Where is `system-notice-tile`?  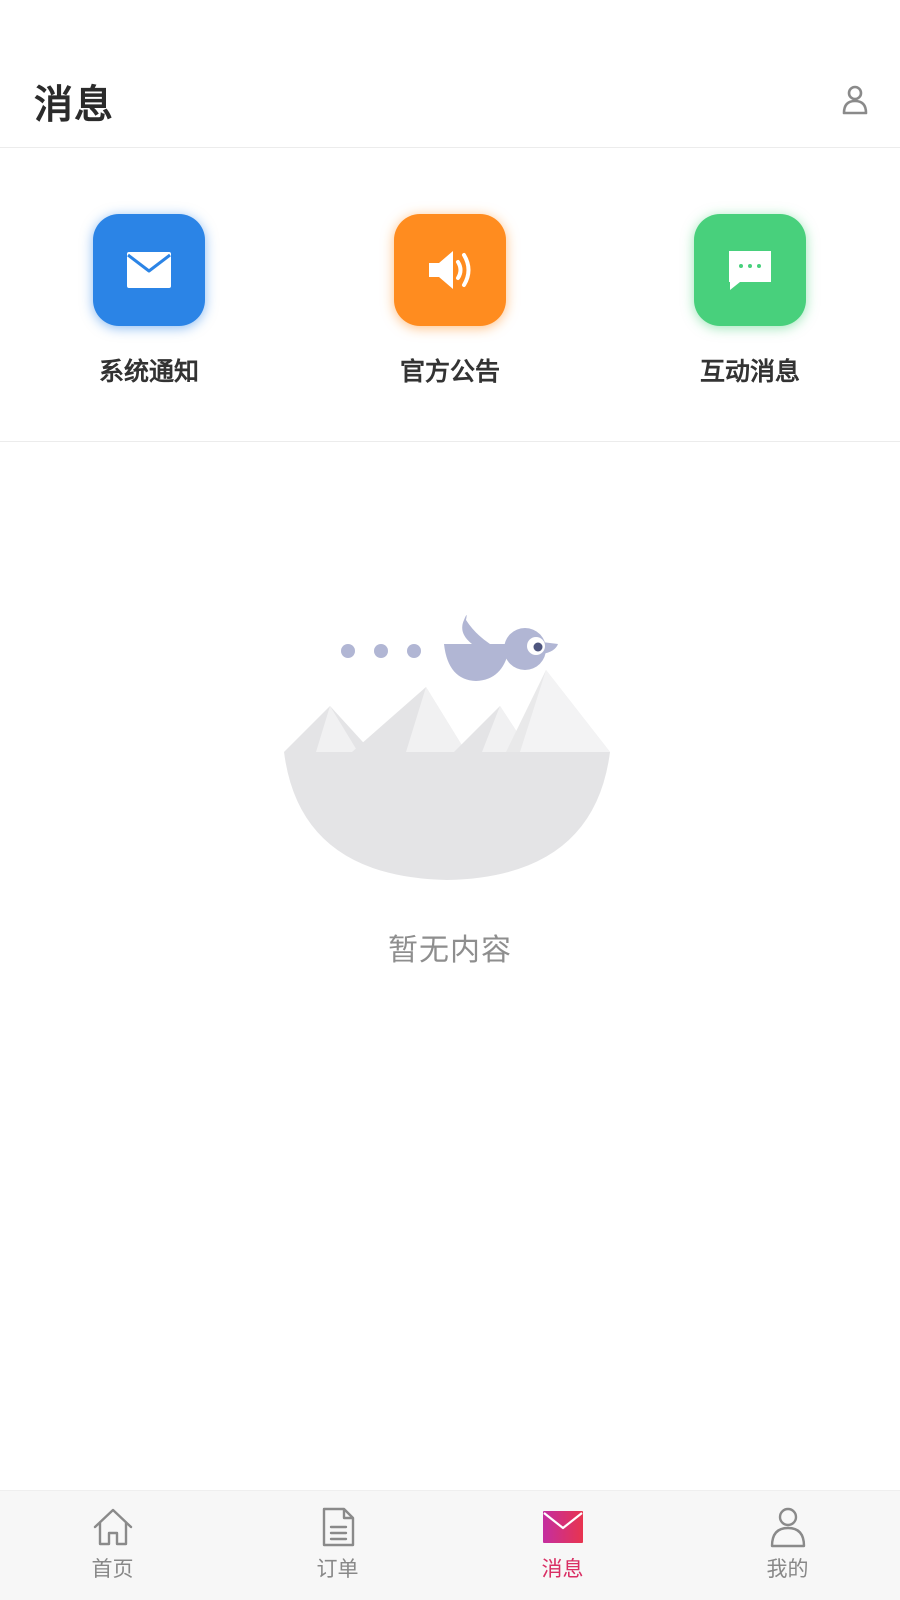
system-notice-tile is located at coordinates (149, 270).